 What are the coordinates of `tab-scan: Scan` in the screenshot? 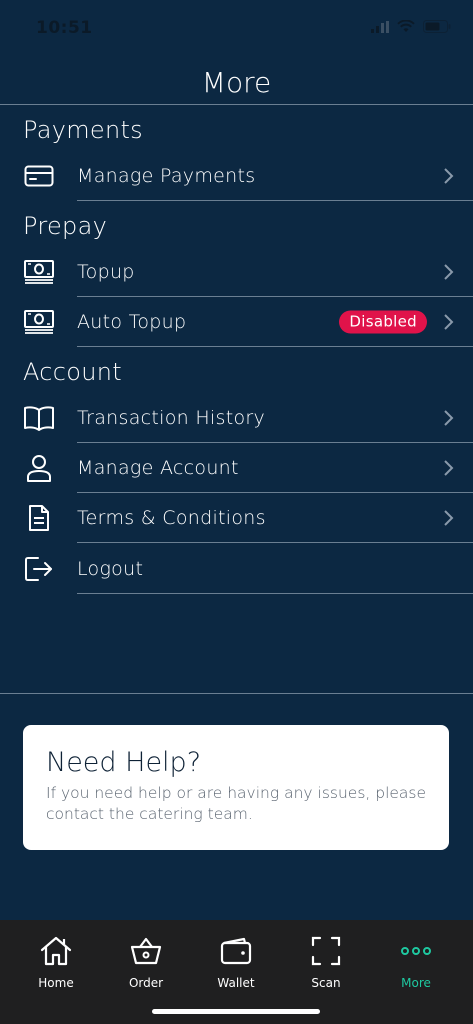 It's located at (326, 964).